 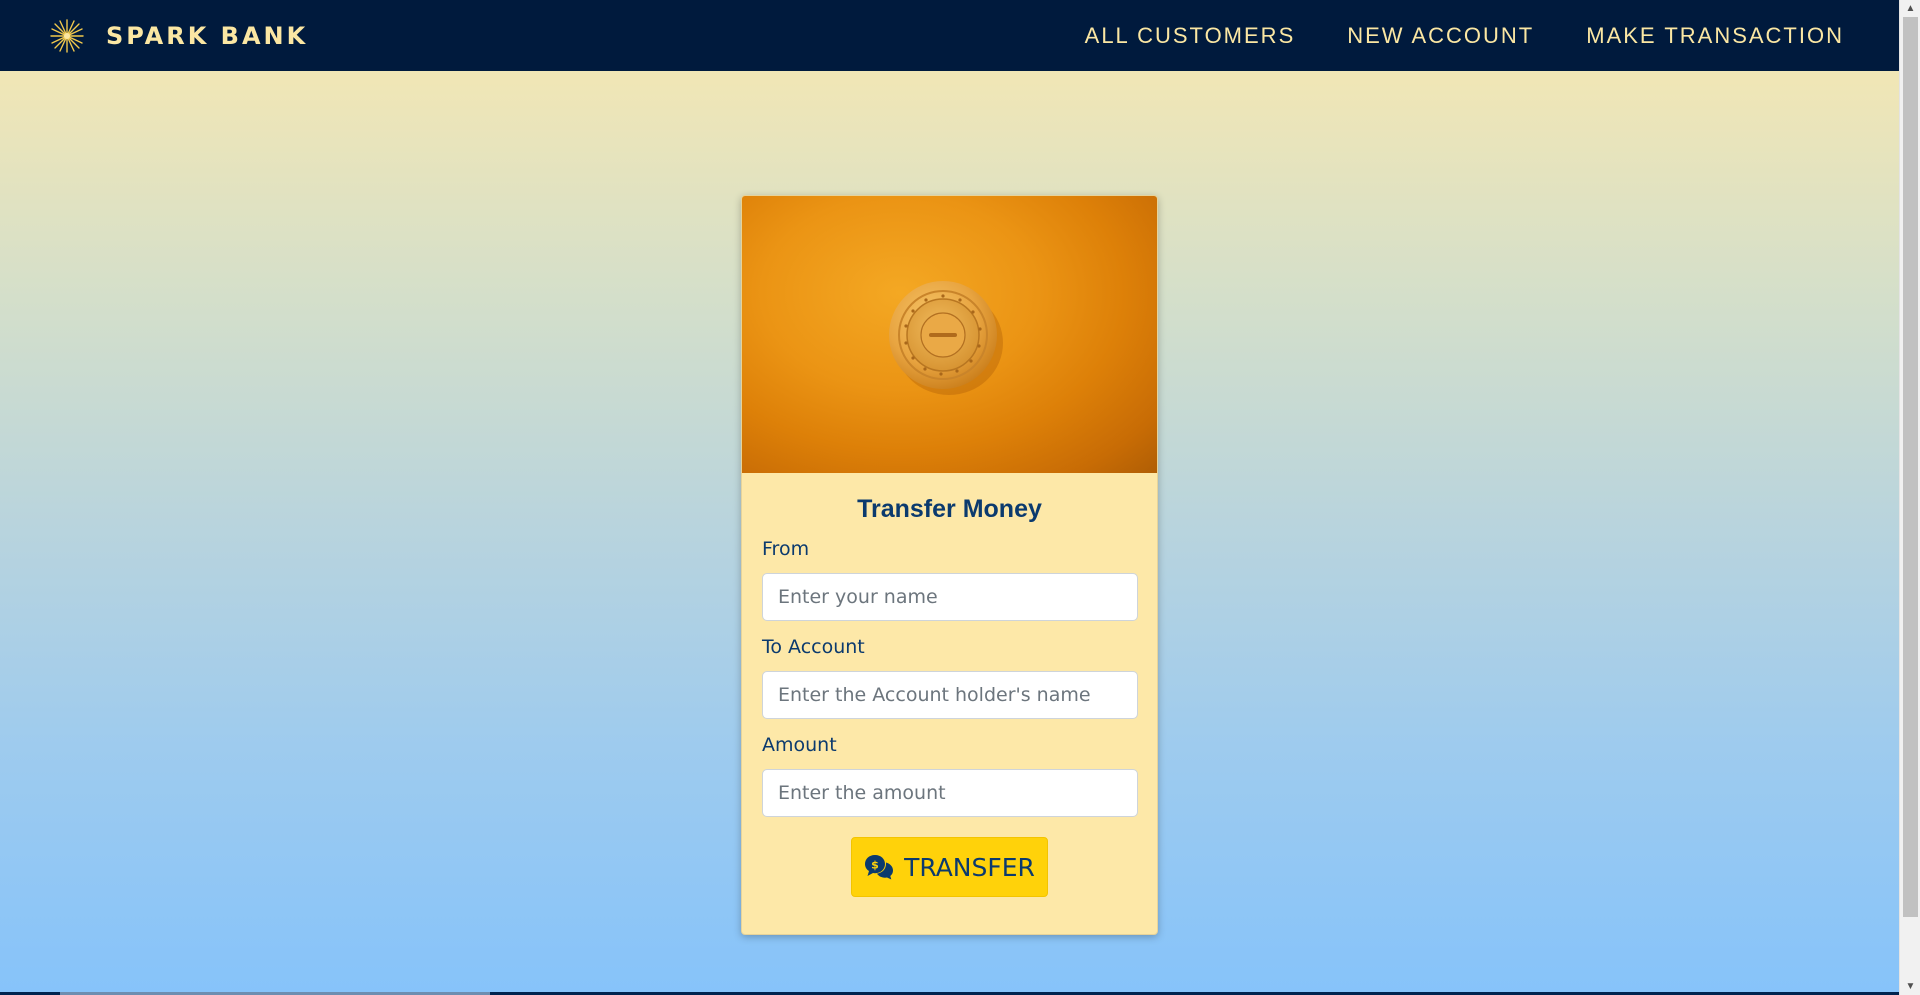 I want to click on button-wrap: $ TRANSFER, so click(x=949, y=867).